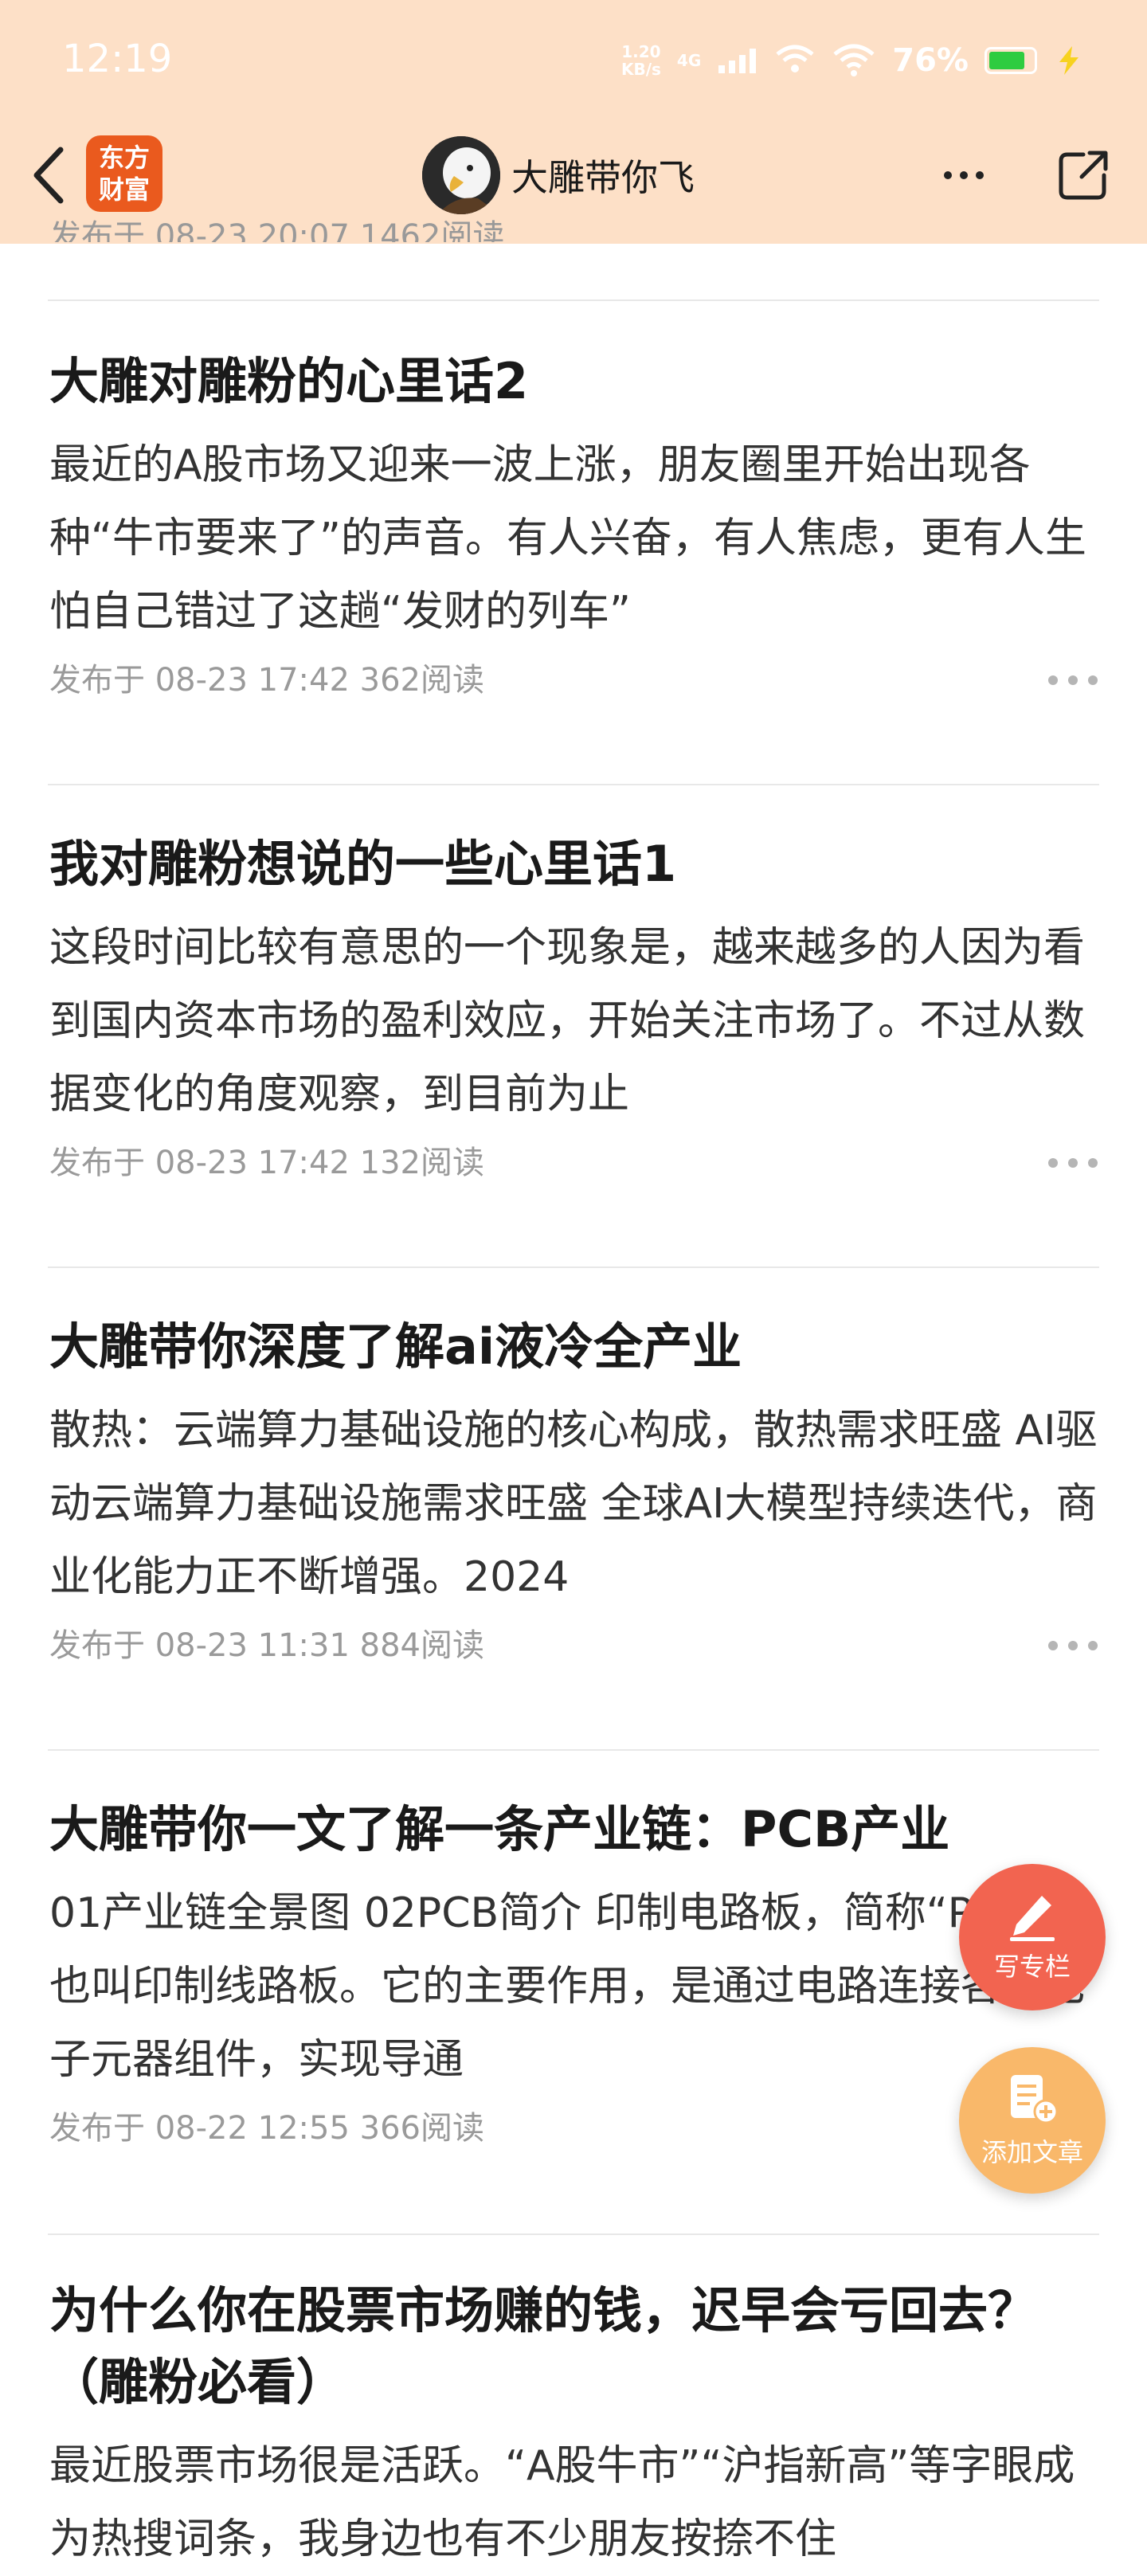 This screenshot has width=1147, height=2576. I want to click on more-options-button, so click(964, 175).